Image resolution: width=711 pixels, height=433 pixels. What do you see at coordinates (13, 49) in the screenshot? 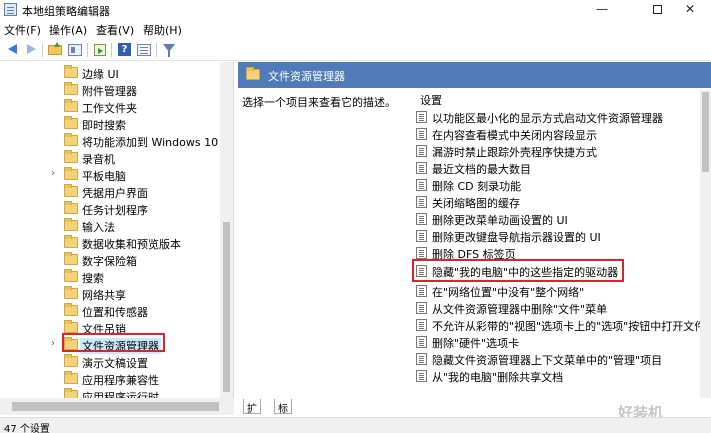
I see `back-button` at bounding box center [13, 49].